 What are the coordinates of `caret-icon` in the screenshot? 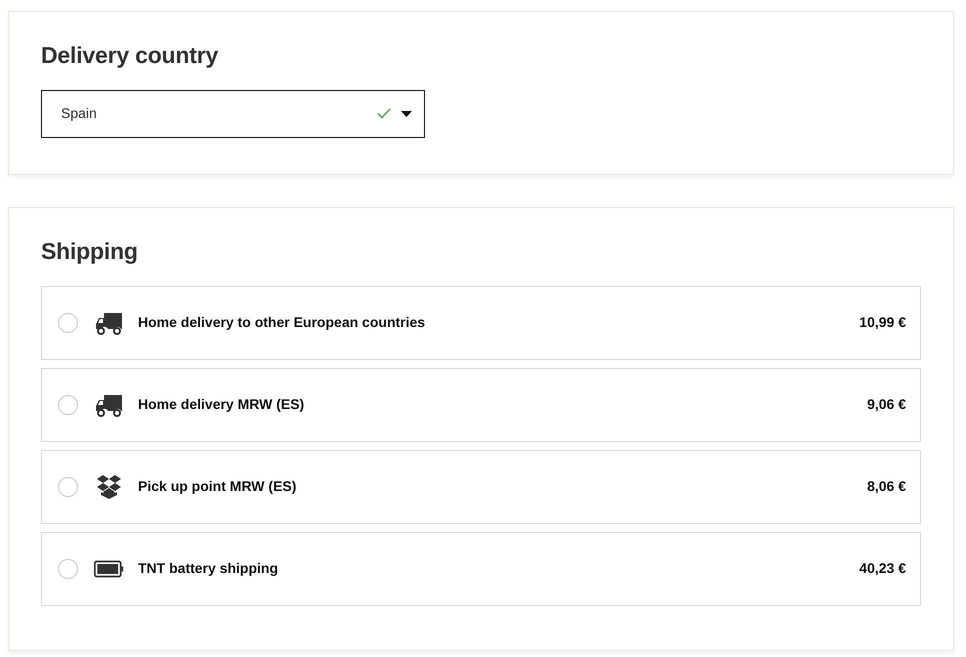 It's located at (406, 113).